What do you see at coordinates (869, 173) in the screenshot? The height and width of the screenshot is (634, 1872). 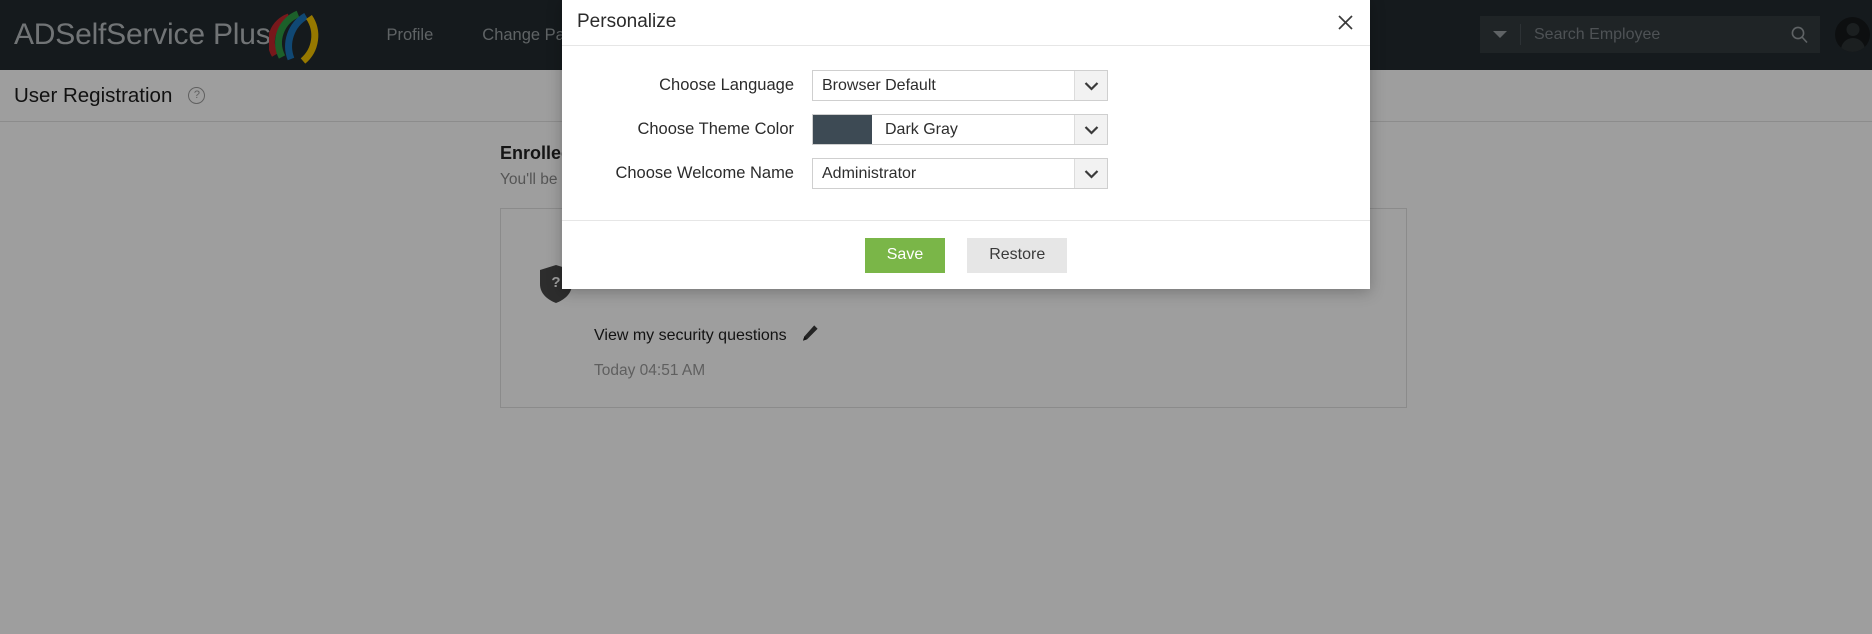 I see `welcome-name-select-value: Administrator` at bounding box center [869, 173].